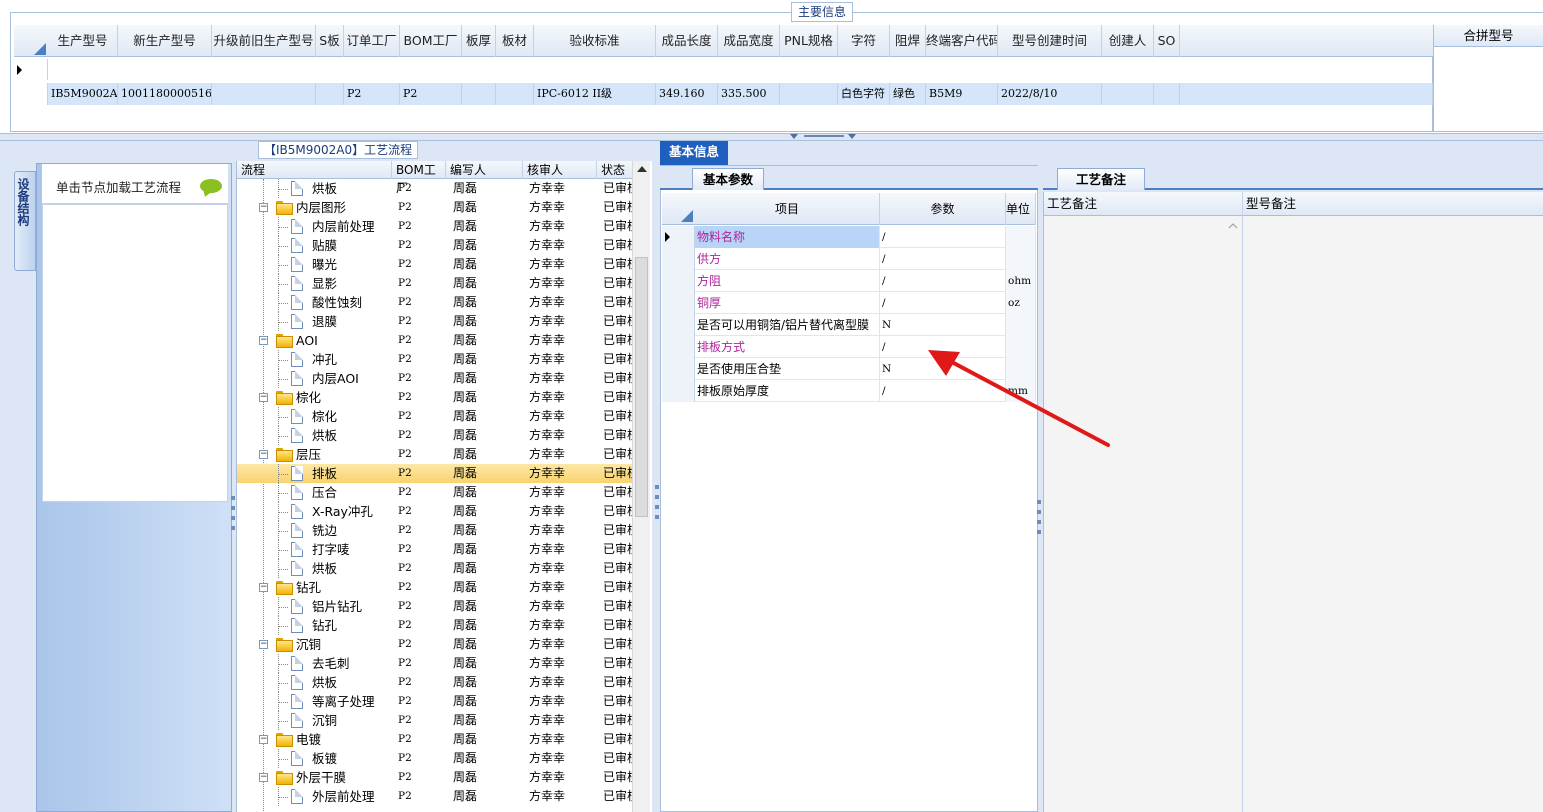 The width and height of the screenshot is (1543, 812). I want to click on left-node-area, so click(135, 353).